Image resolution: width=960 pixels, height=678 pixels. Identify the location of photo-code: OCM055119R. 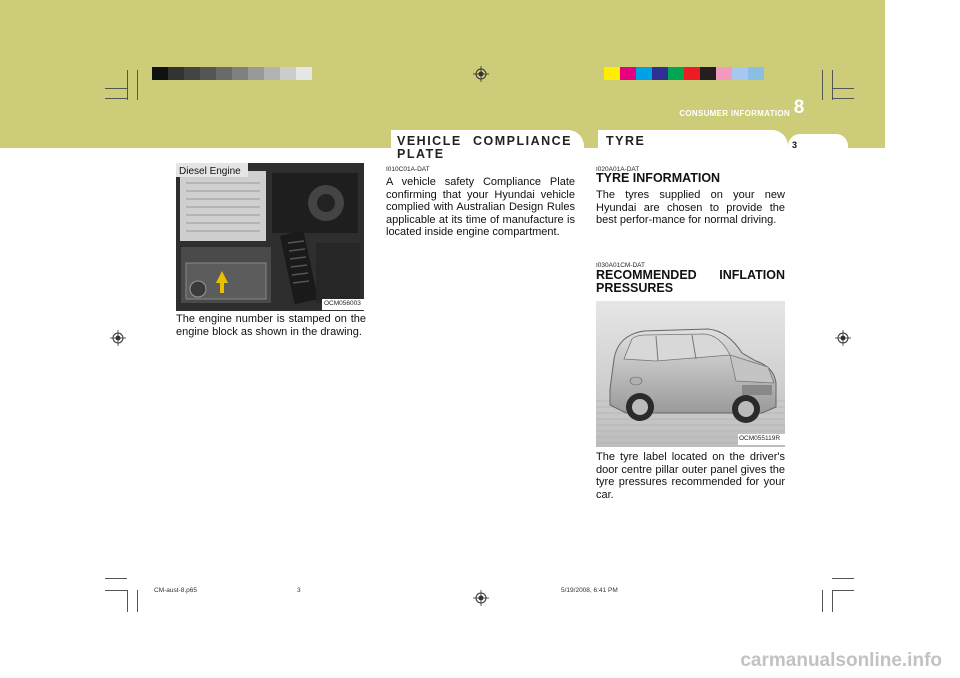
(760, 438).